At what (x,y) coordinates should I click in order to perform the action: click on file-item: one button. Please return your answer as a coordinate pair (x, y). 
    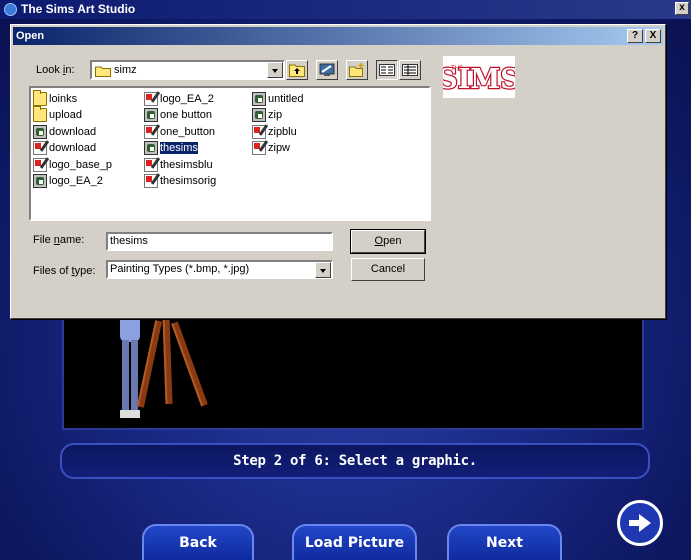
    Looking at the image, I should click on (178, 115).